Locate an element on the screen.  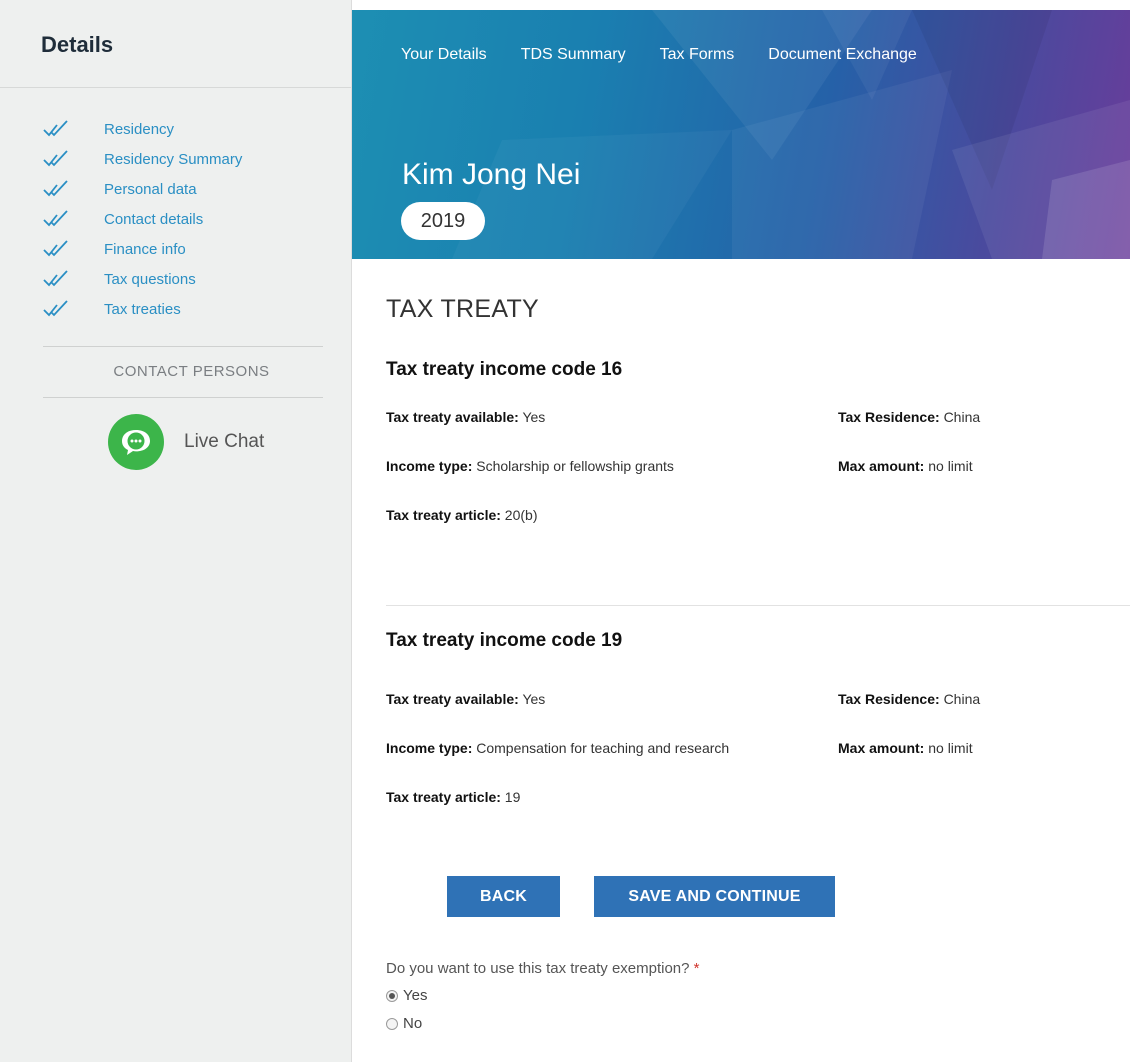
sidebar-header: Details is located at coordinates (175, 44).